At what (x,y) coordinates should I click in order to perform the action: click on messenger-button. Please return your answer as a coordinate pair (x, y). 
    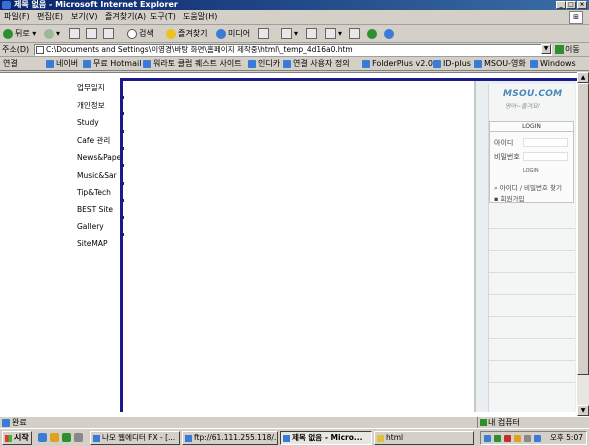
    Looking at the image, I should click on (373, 34).